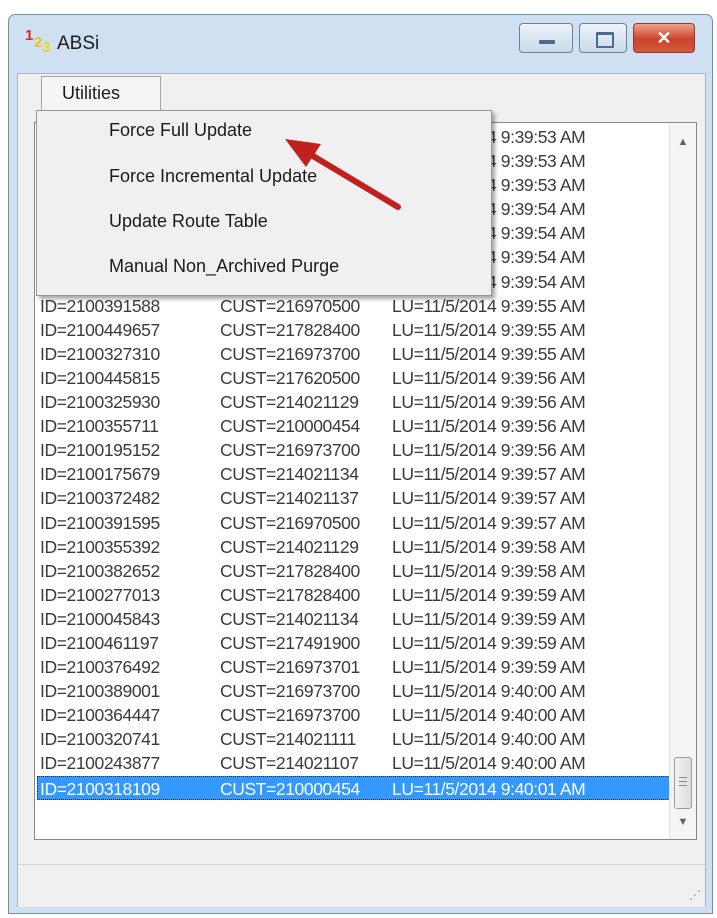 This screenshot has width=717, height=918. What do you see at coordinates (213, 176) in the screenshot?
I see `menu-item-force-incremental-update: Force Incremental Update` at bounding box center [213, 176].